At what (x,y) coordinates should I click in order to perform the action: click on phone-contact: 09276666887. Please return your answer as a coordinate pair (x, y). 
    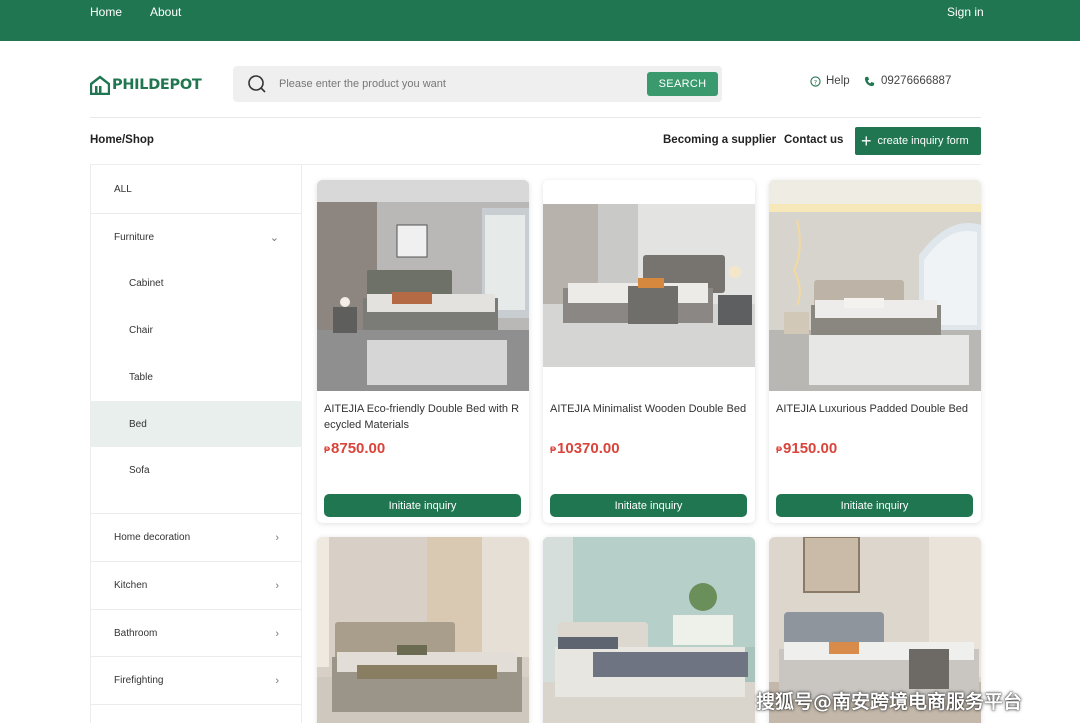
    Looking at the image, I should click on (907, 81).